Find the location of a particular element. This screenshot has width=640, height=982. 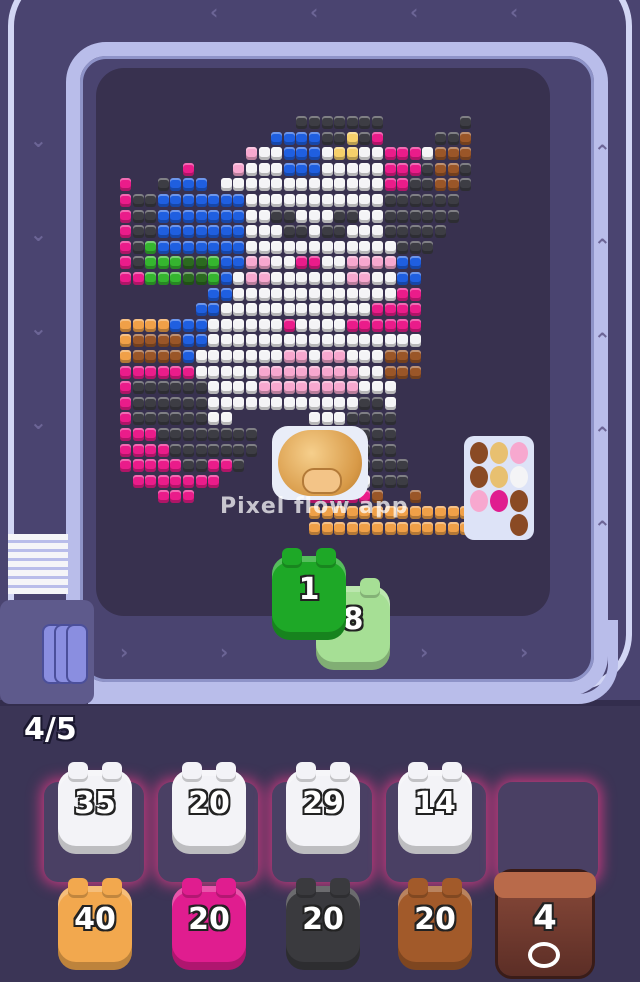

pig-launcher is located at coordinates (47, 652).